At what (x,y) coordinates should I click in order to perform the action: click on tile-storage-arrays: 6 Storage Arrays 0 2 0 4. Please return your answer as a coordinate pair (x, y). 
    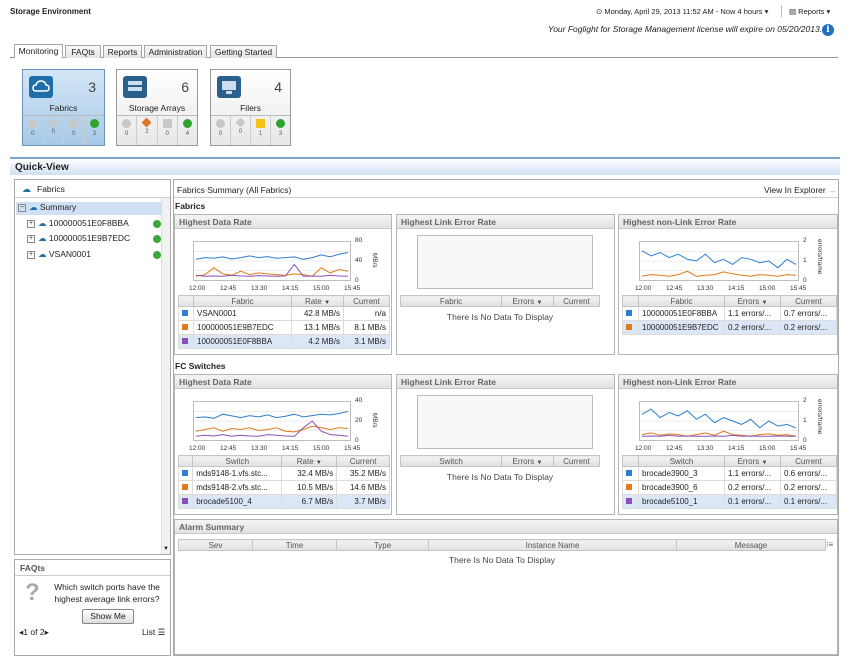
    Looking at the image, I should click on (157, 107).